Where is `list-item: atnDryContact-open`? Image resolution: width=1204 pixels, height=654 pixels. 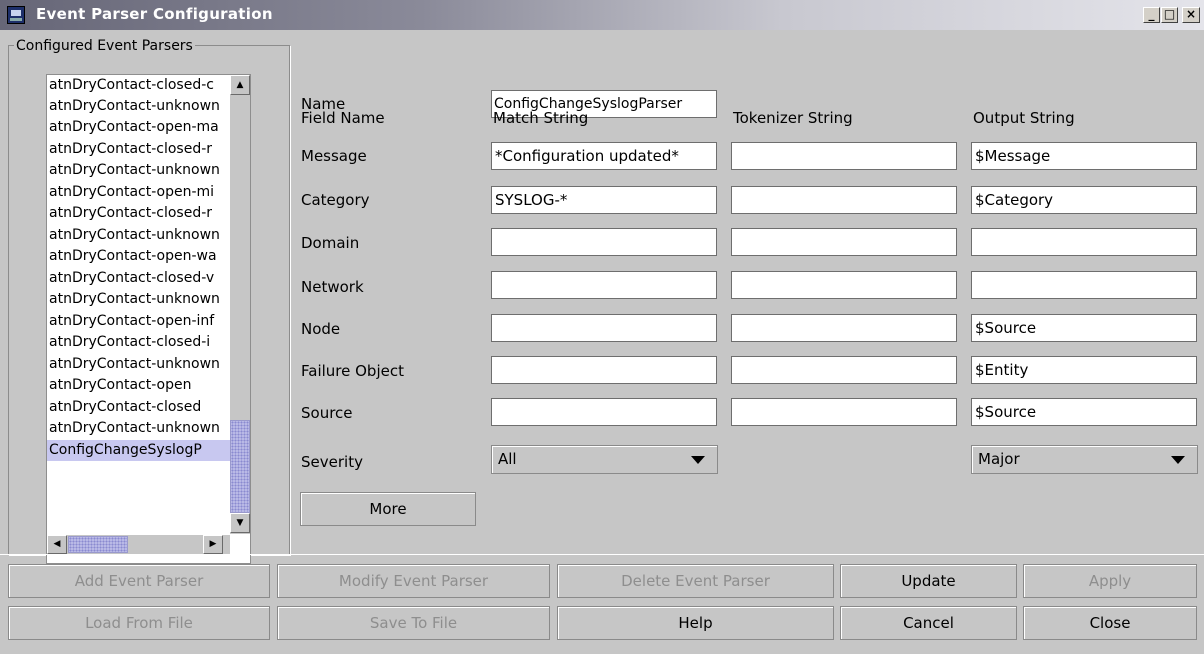
list-item: atnDryContact-open is located at coordinates (139, 385).